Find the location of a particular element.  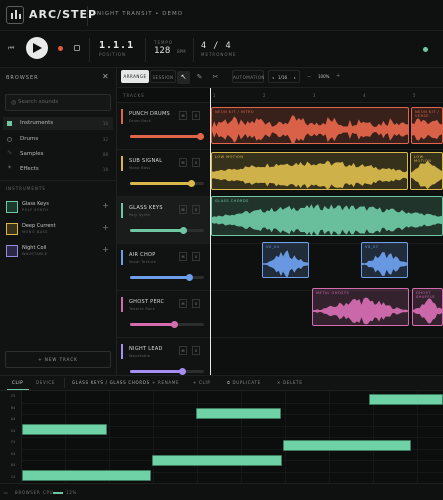

track-header: SUB SIGNAL Mono Bass M S is located at coordinates (163, 173).